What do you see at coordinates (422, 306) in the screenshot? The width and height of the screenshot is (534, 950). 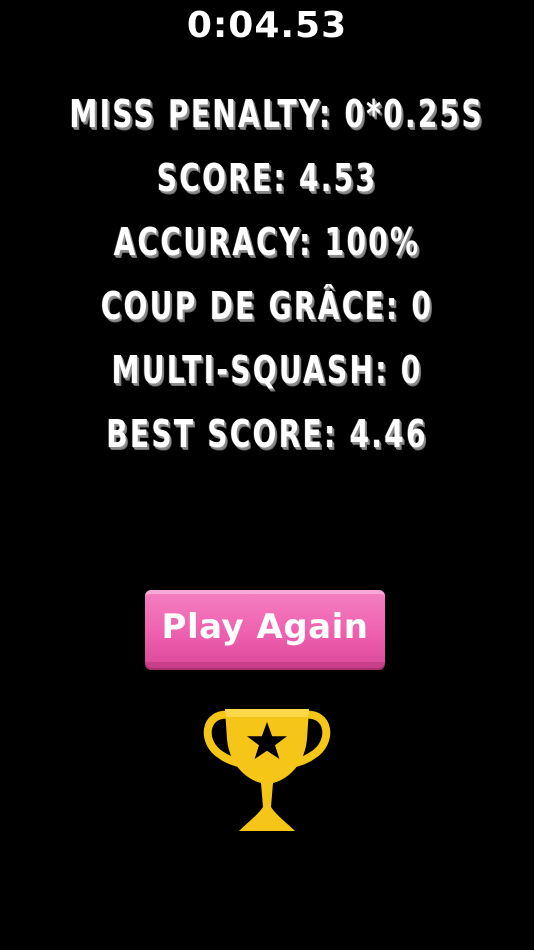 I see `coup-de-grace-value: 0` at bounding box center [422, 306].